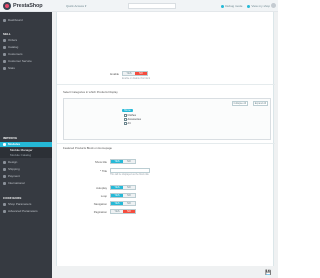 Image resolution: width=320 pixels, height=278 pixels. I want to click on pagination-label: Pagination, so click(100, 212).